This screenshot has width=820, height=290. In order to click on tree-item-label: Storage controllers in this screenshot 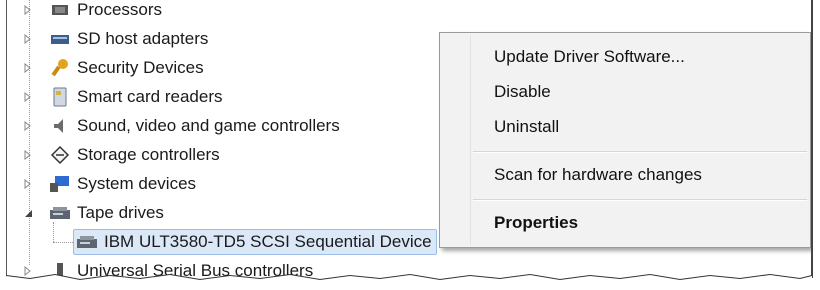, I will do `click(148, 154)`.